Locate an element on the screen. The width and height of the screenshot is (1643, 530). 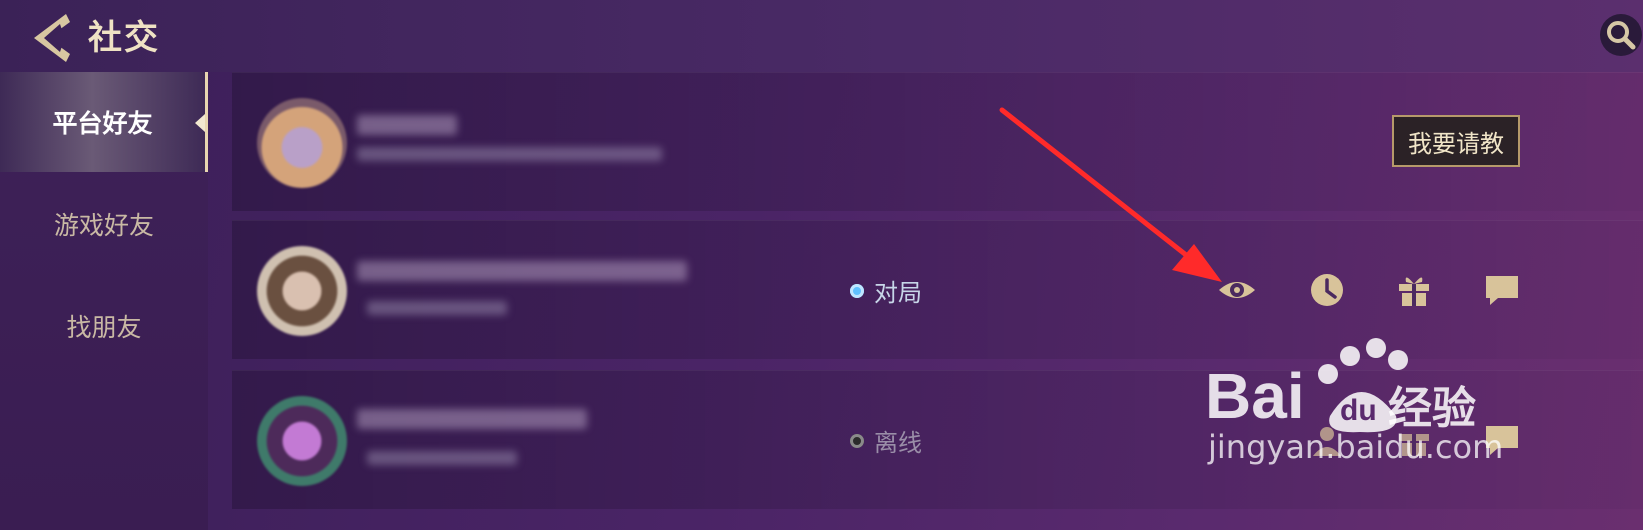
ask-for-advice-button: 我要请教 is located at coordinates (1456, 141).